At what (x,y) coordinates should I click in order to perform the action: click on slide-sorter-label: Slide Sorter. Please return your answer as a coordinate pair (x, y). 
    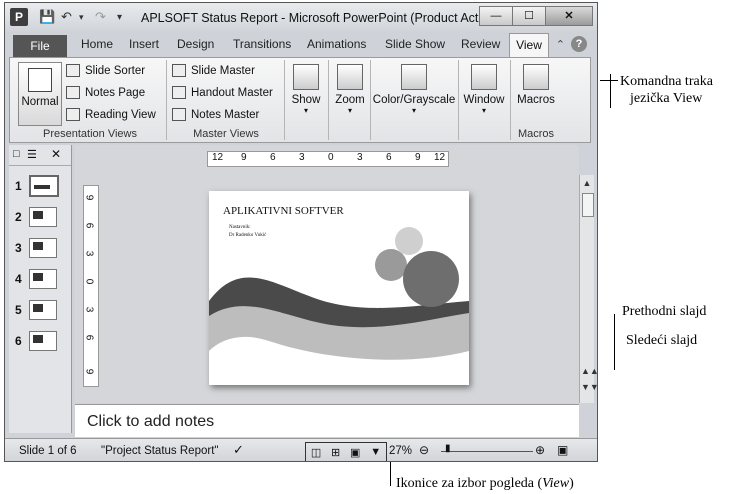
    Looking at the image, I should click on (115, 70).